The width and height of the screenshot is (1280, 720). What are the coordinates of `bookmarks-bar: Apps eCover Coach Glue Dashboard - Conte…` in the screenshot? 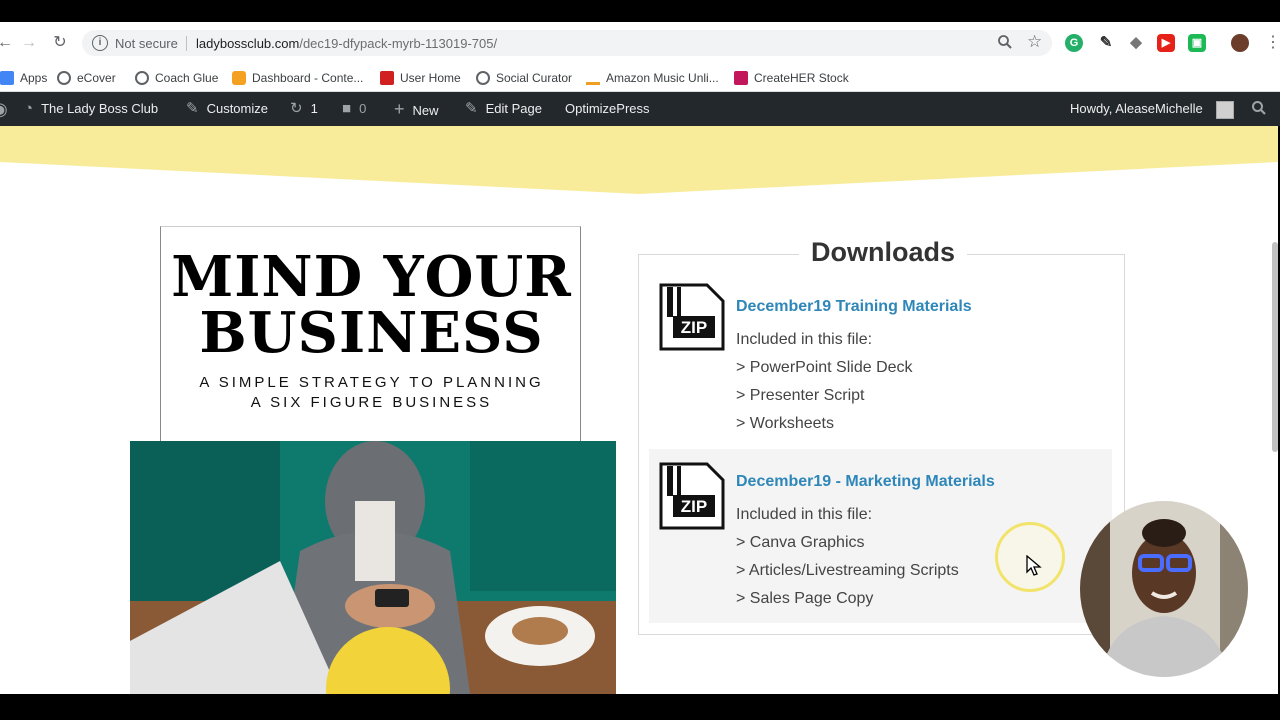 It's located at (640, 78).